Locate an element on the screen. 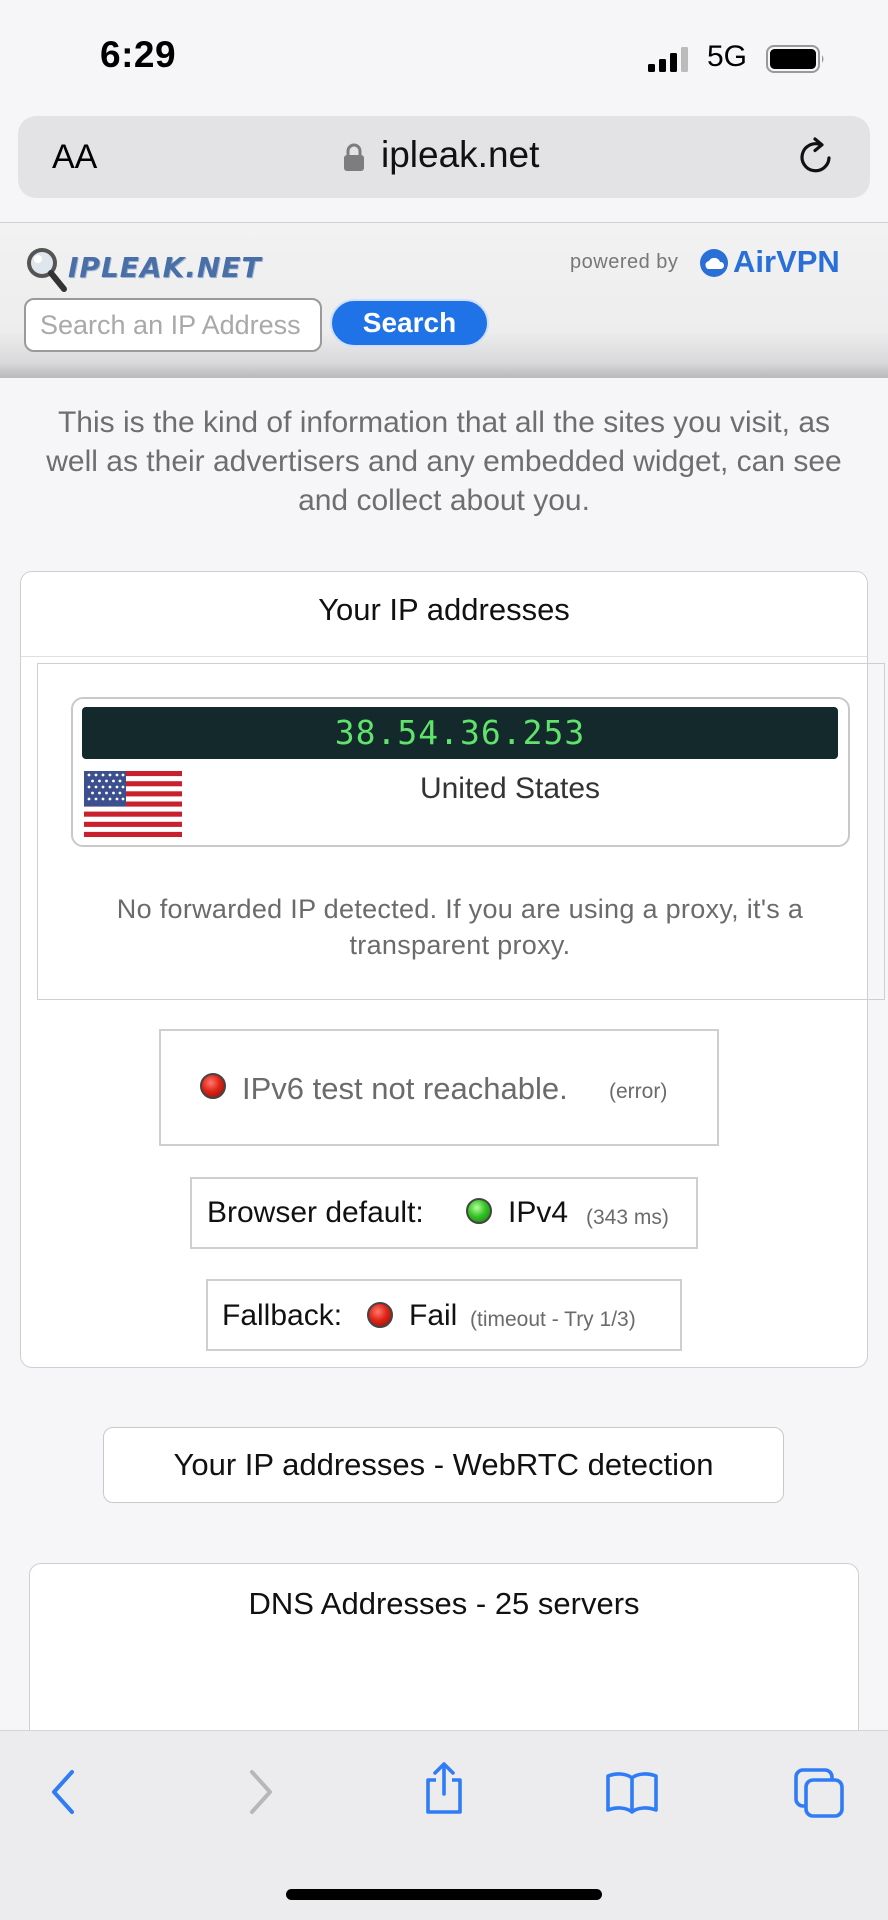 The image size is (888, 1920). cellular-signal-icon is located at coordinates (668, 59).